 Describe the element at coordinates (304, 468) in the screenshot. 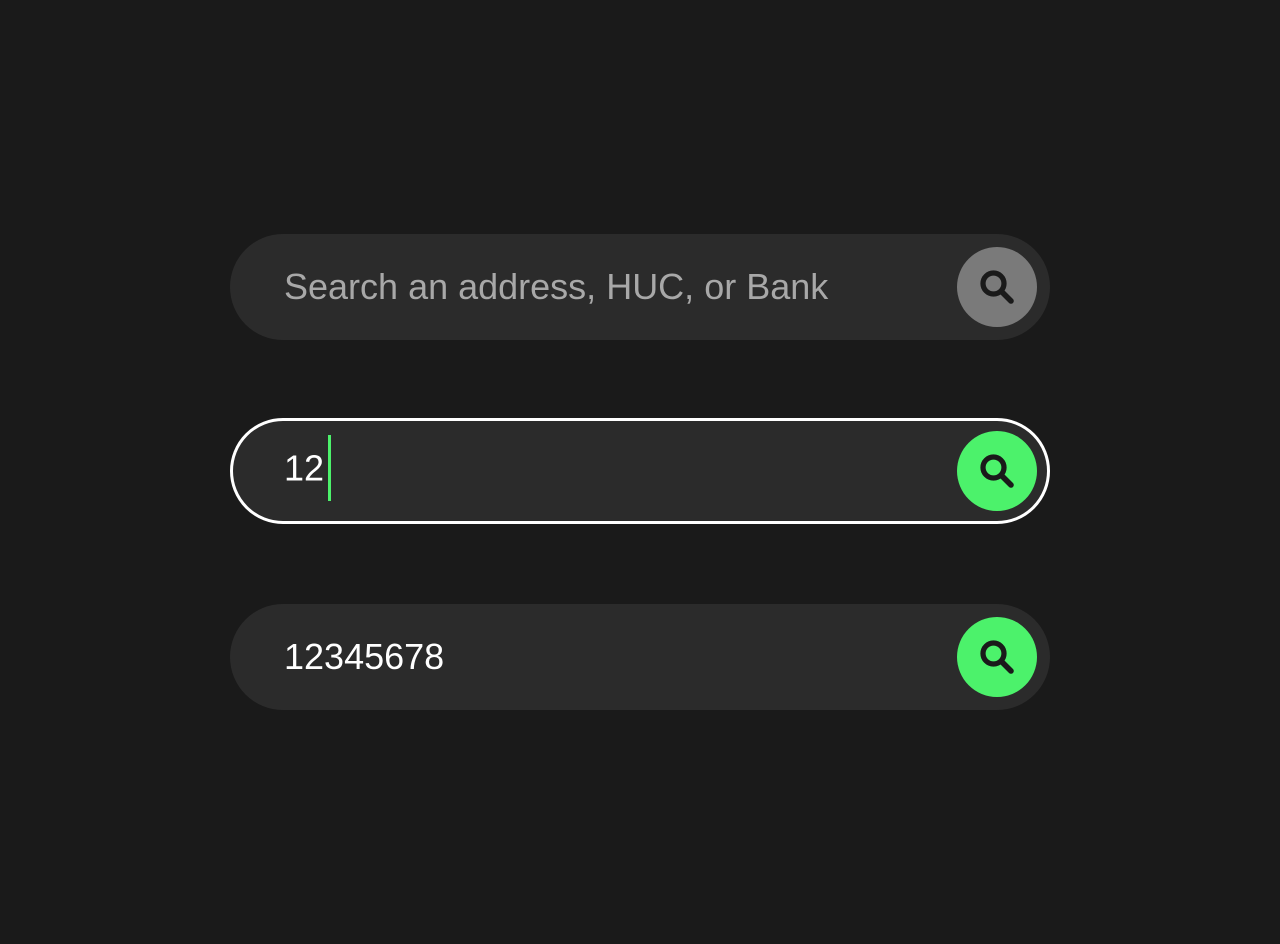

I see `search-input-value: 12` at that location.